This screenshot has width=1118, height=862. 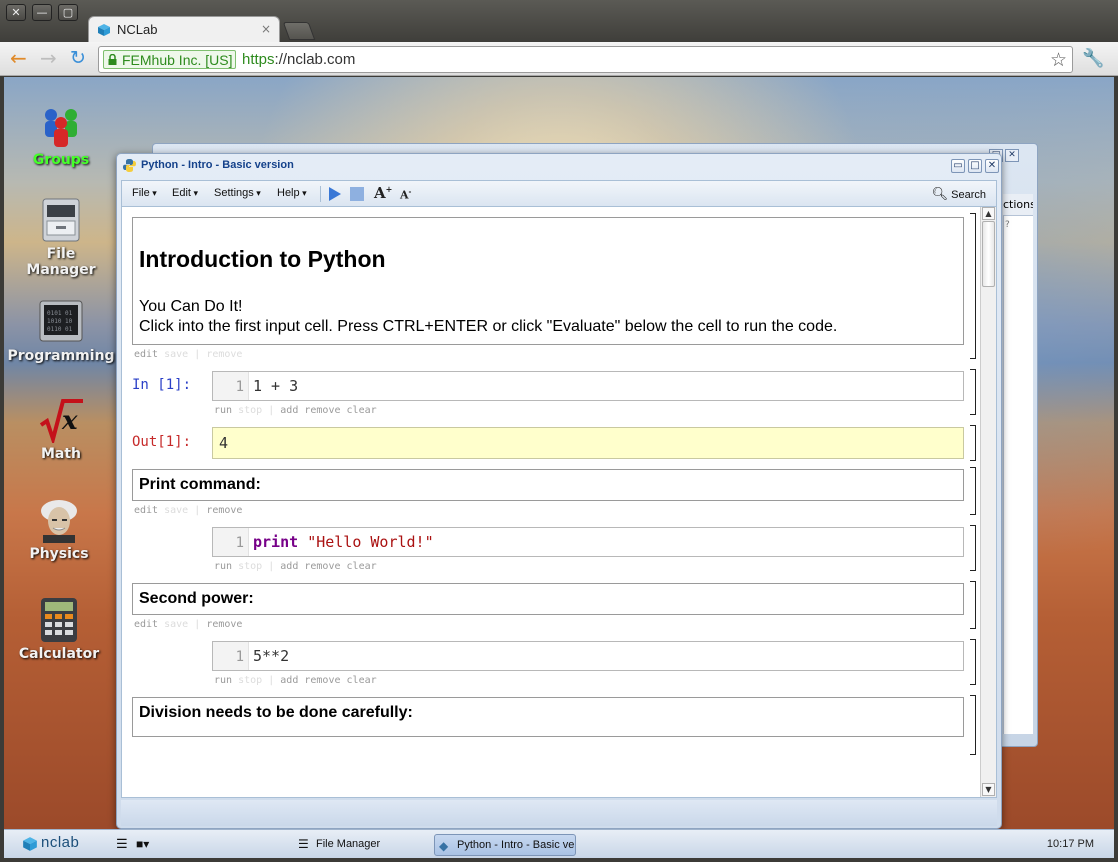 I want to click on menu-help: Help, so click(x=292, y=193).